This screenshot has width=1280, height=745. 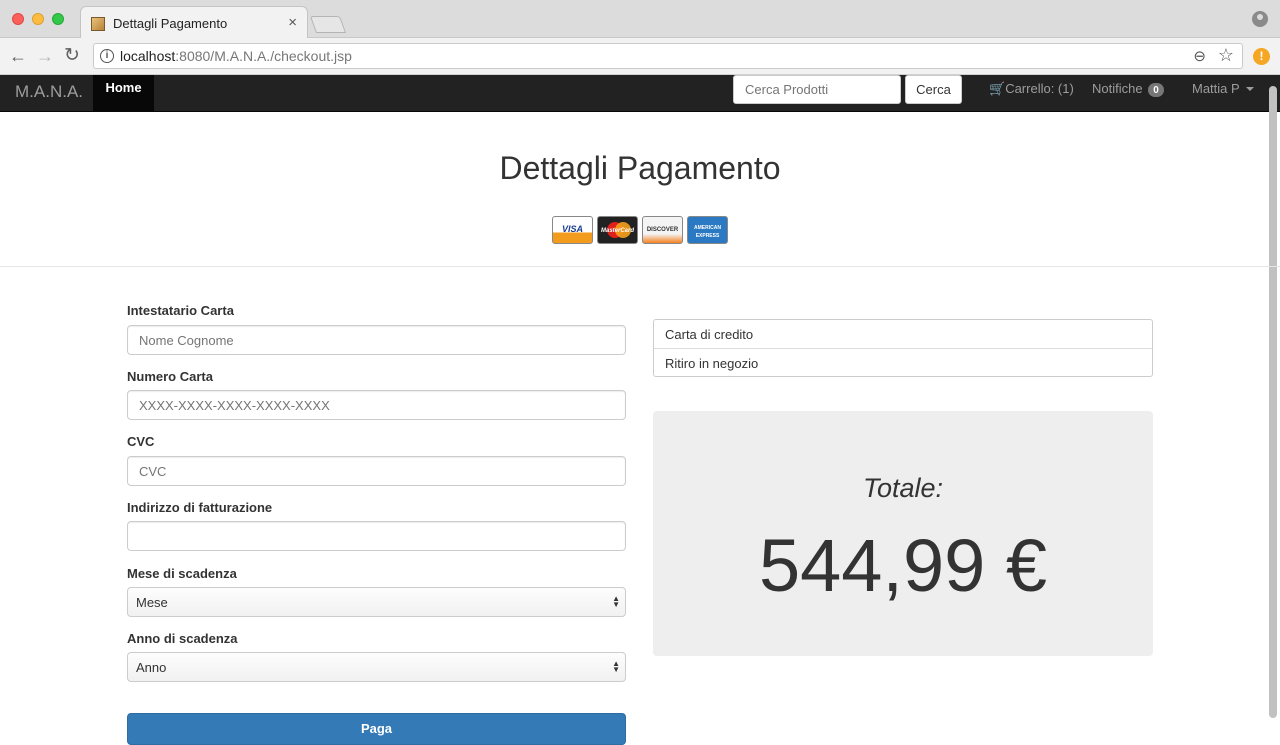 I want to click on window-minimize-button, so click(x=38, y=19).